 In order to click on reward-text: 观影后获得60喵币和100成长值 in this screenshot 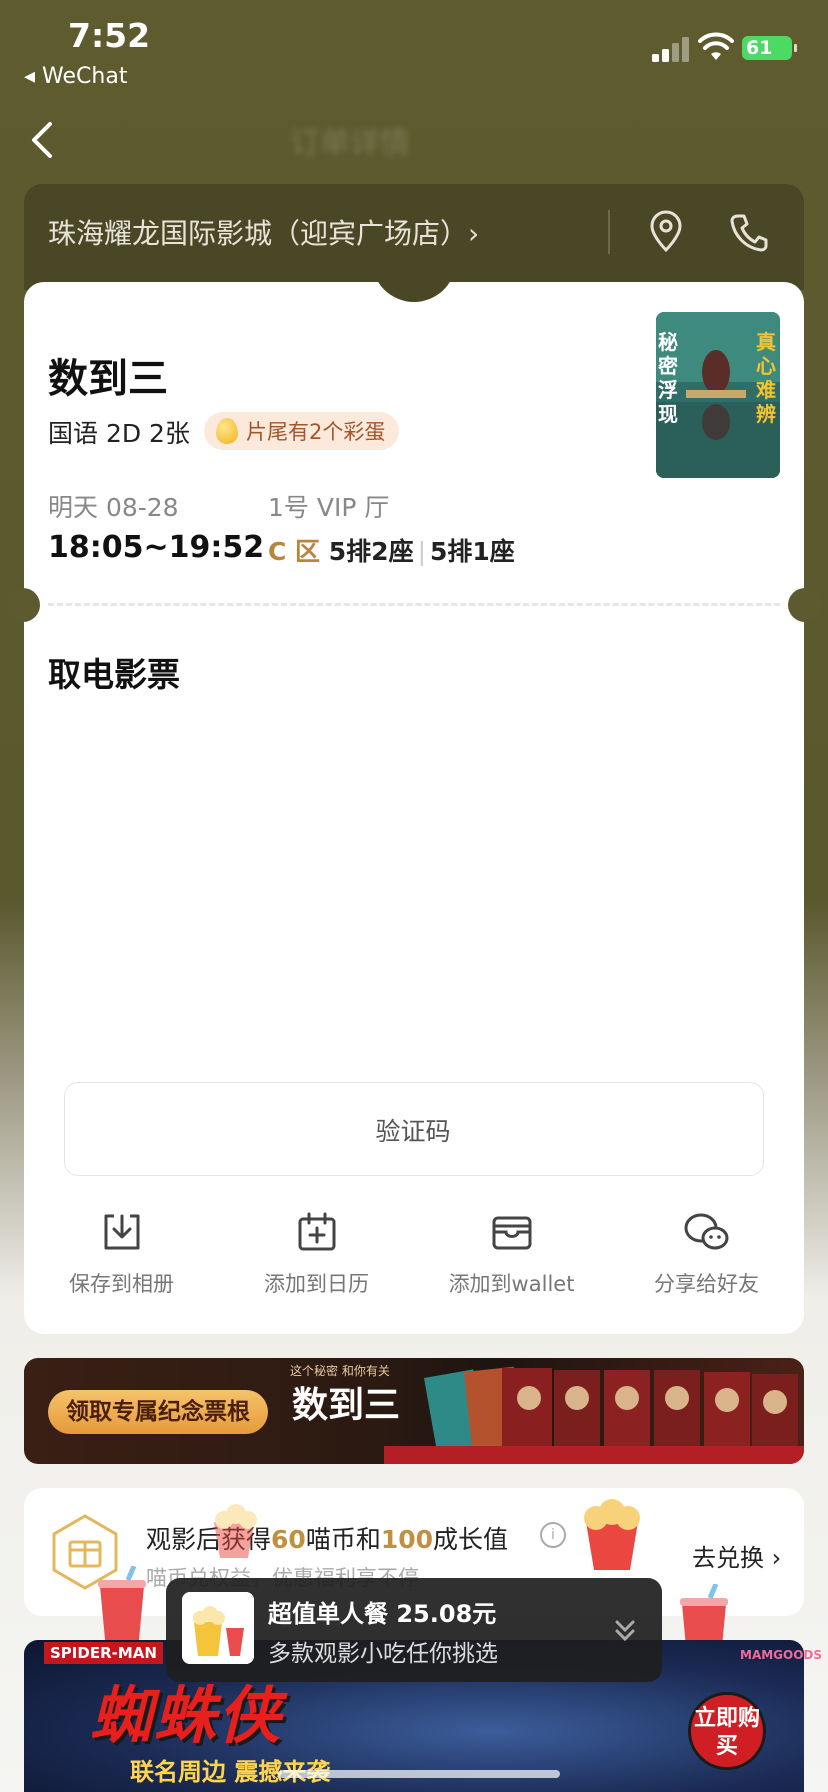, I will do `click(327, 1538)`.